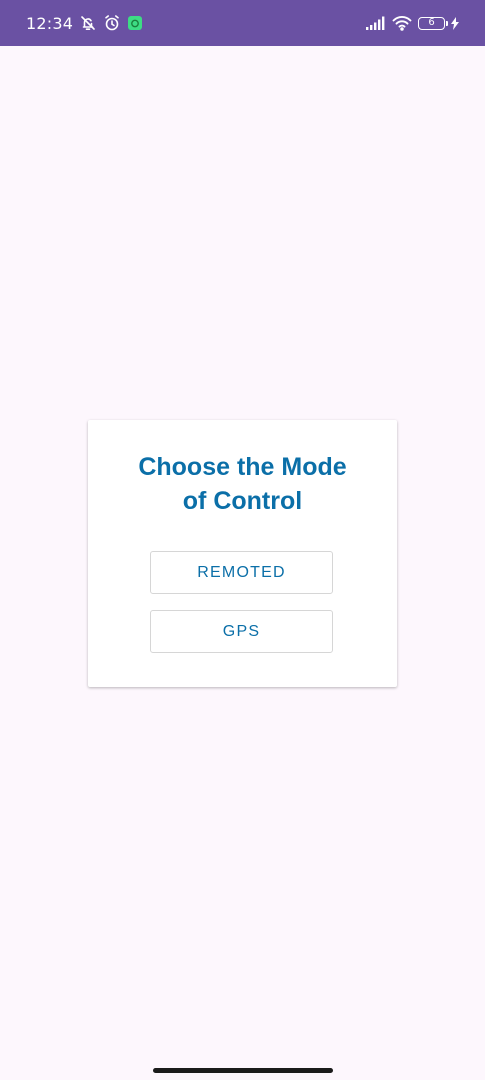  I want to click on status-time: 12:34, so click(50, 23).